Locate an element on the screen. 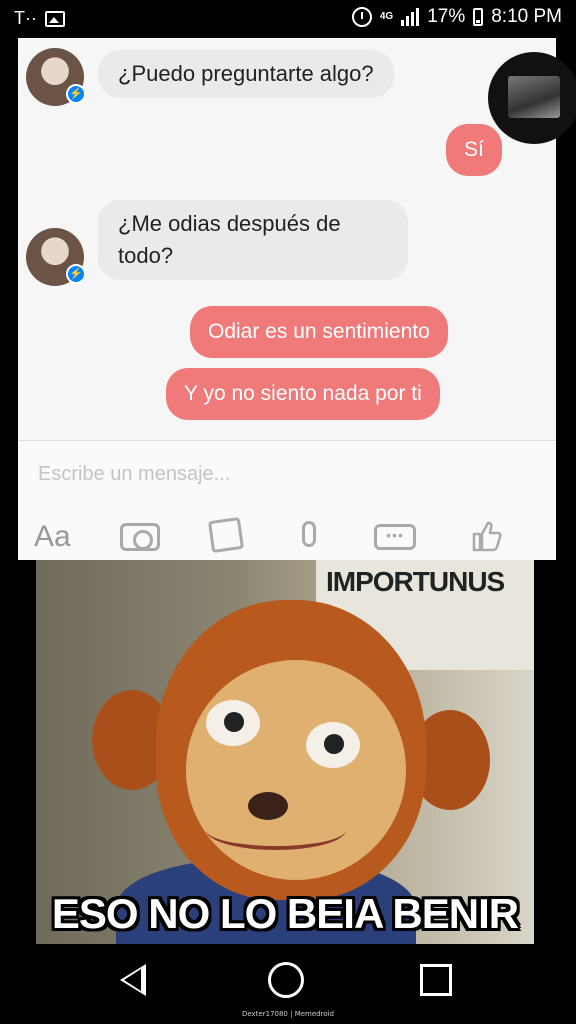 This screenshot has width=576, height=1024. message-input is located at coordinates (278, 474).